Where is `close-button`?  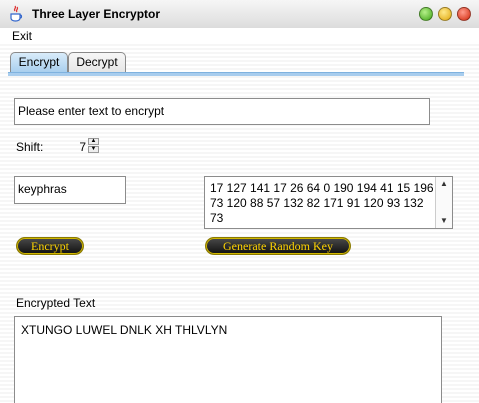
close-button is located at coordinates (464, 14).